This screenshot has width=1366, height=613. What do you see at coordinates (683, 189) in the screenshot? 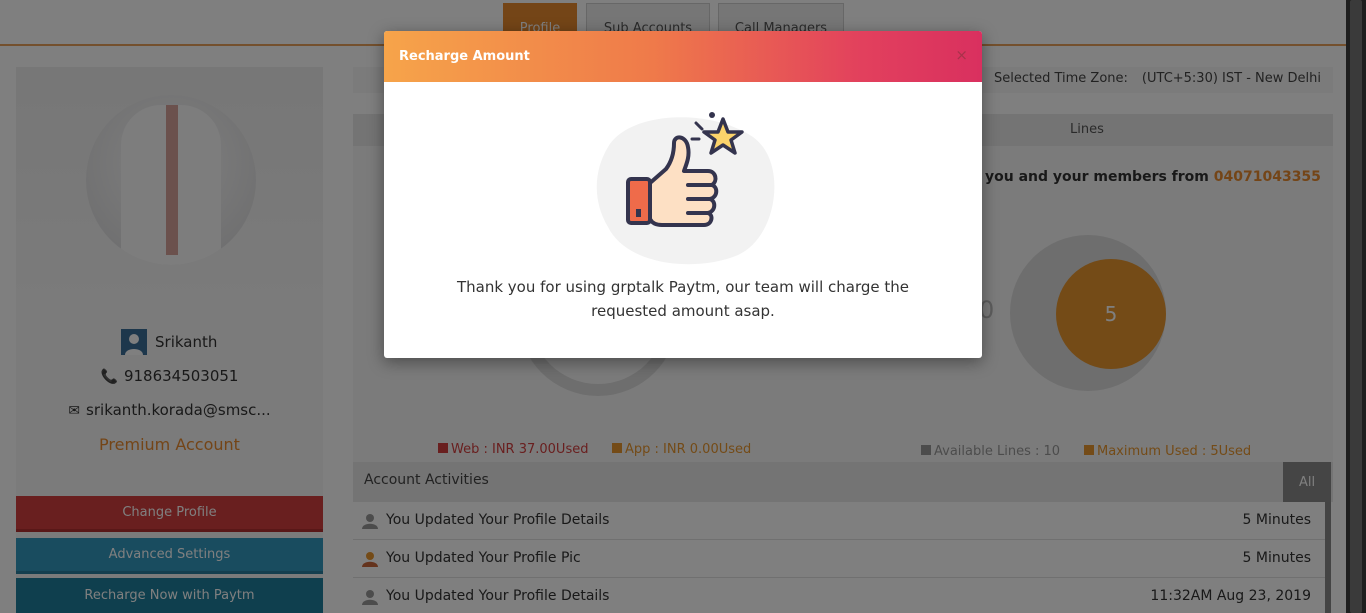
I see `thumbs-up-star-icon` at bounding box center [683, 189].